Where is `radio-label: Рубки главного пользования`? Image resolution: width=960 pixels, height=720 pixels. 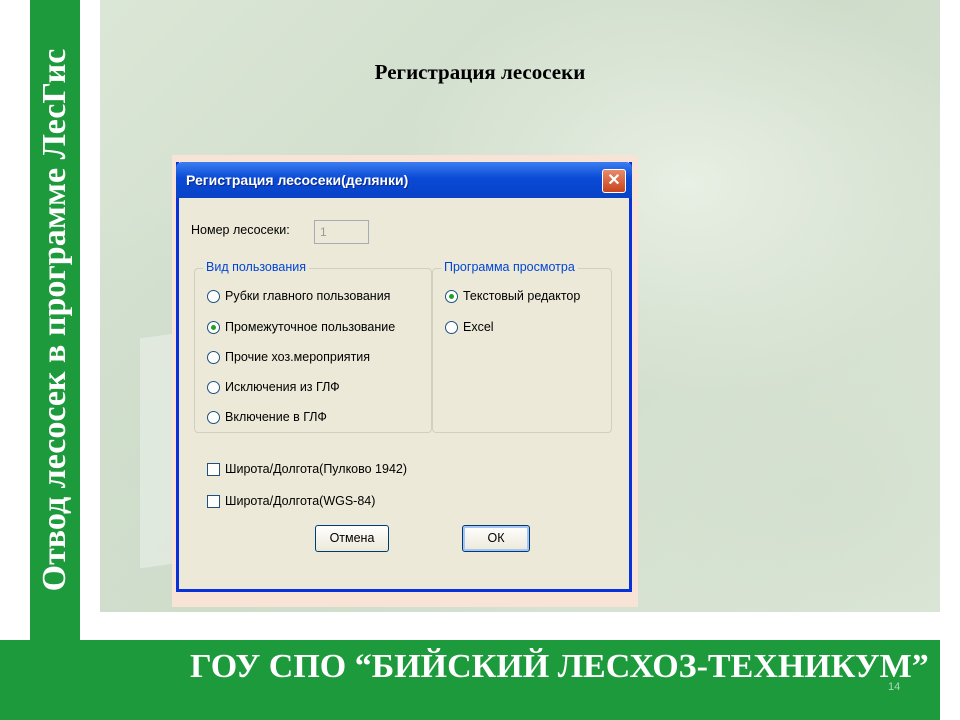 radio-label: Рубки главного пользования is located at coordinates (308, 296).